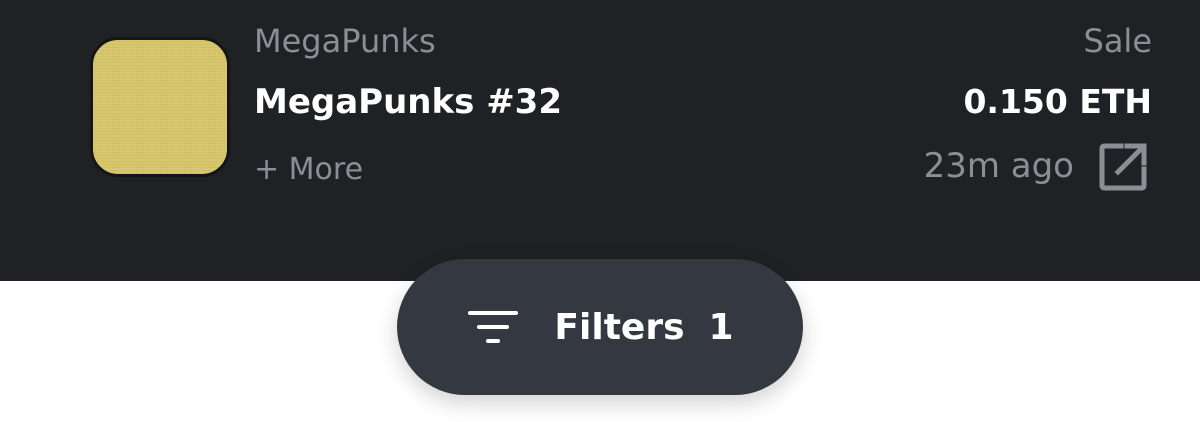 This screenshot has height=422, width=1200. What do you see at coordinates (493, 327) in the screenshot?
I see `filter-lines-icon` at bounding box center [493, 327].